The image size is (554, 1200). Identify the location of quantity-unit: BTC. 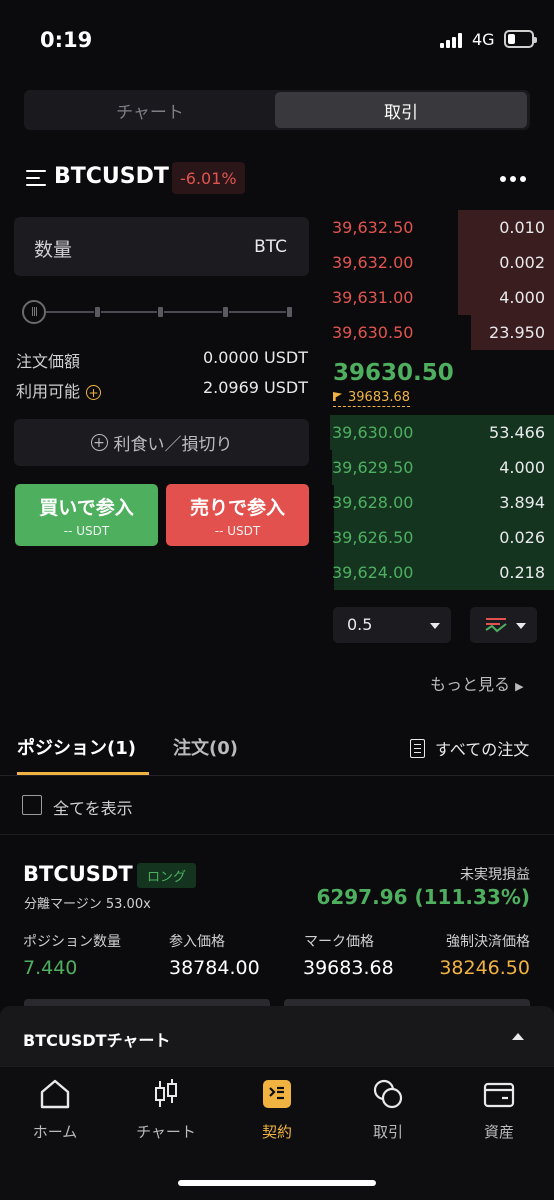
(270, 247).